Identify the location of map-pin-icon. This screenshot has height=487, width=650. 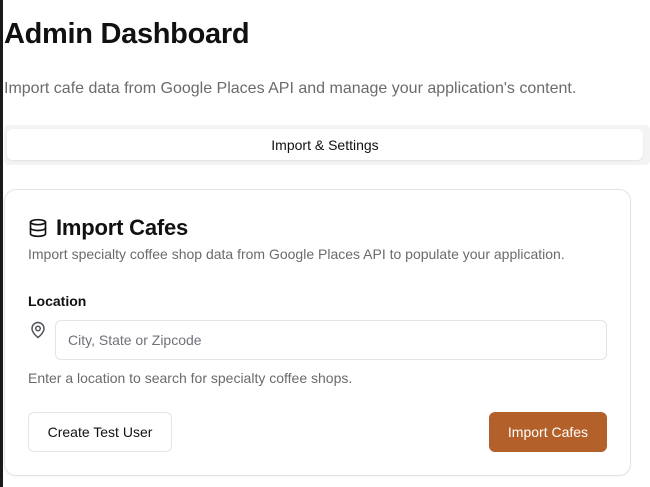
(38, 330).